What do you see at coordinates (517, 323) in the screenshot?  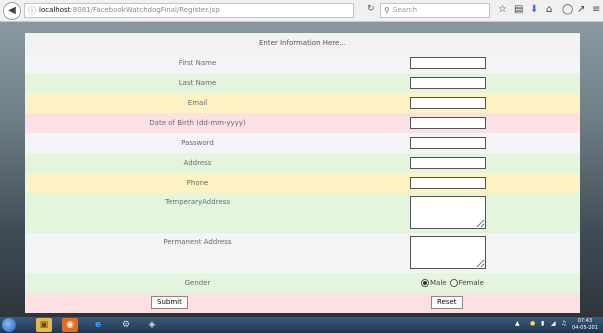 I see `tray-arrow-icon: ▲` at bounding box center [517, 323].